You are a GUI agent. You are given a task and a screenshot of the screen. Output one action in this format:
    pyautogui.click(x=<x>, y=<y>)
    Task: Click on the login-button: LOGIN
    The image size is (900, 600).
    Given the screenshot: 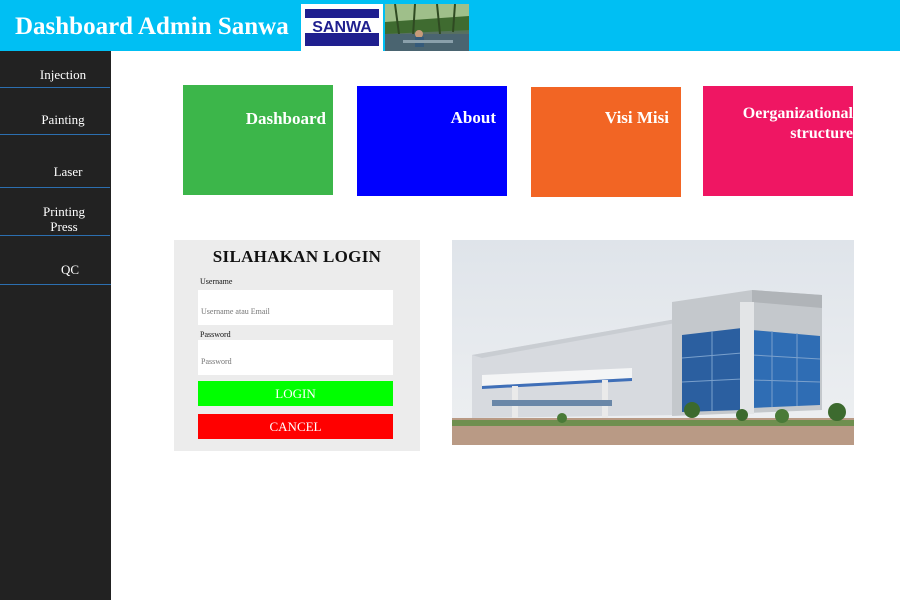 What is the action you would take?
    pyautogui.click(x=295, y=393)
    